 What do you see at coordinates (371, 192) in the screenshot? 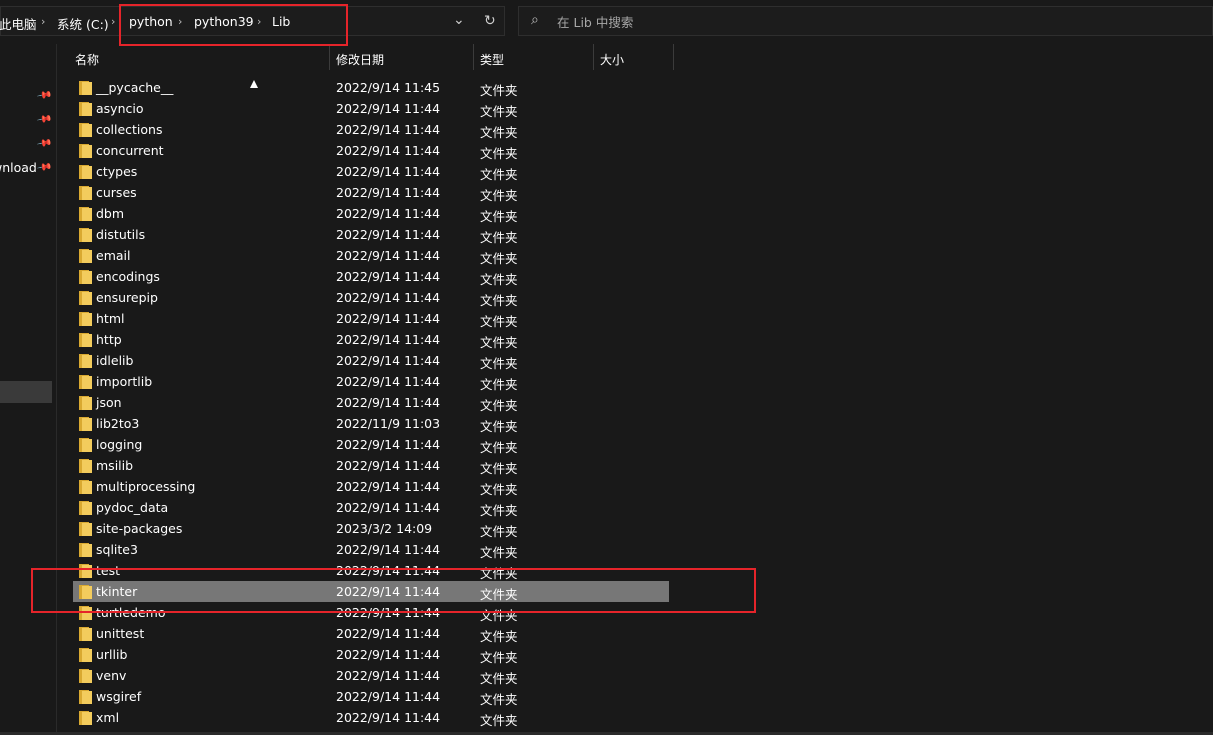
I see `table-row: curses 2022/9/14 11:44 文件夹` at bounding box center [371, 192].